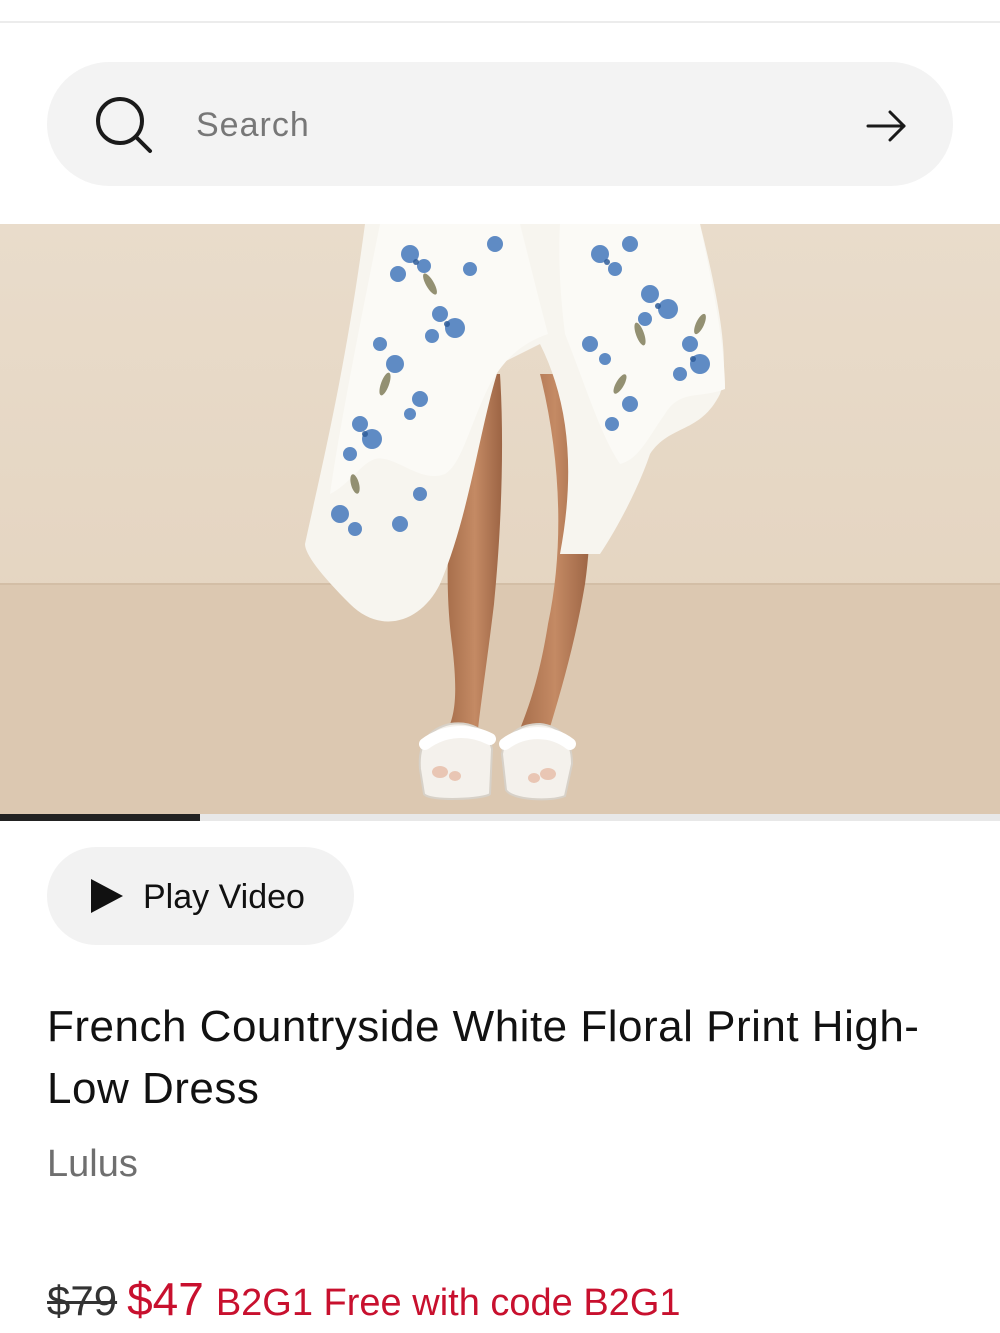 Image resolution: width=1000 pixels, height=1333 pixels. Describe the element at coordinates (500, 817) in the screenshot. I see `media-progress-bar` at that location.